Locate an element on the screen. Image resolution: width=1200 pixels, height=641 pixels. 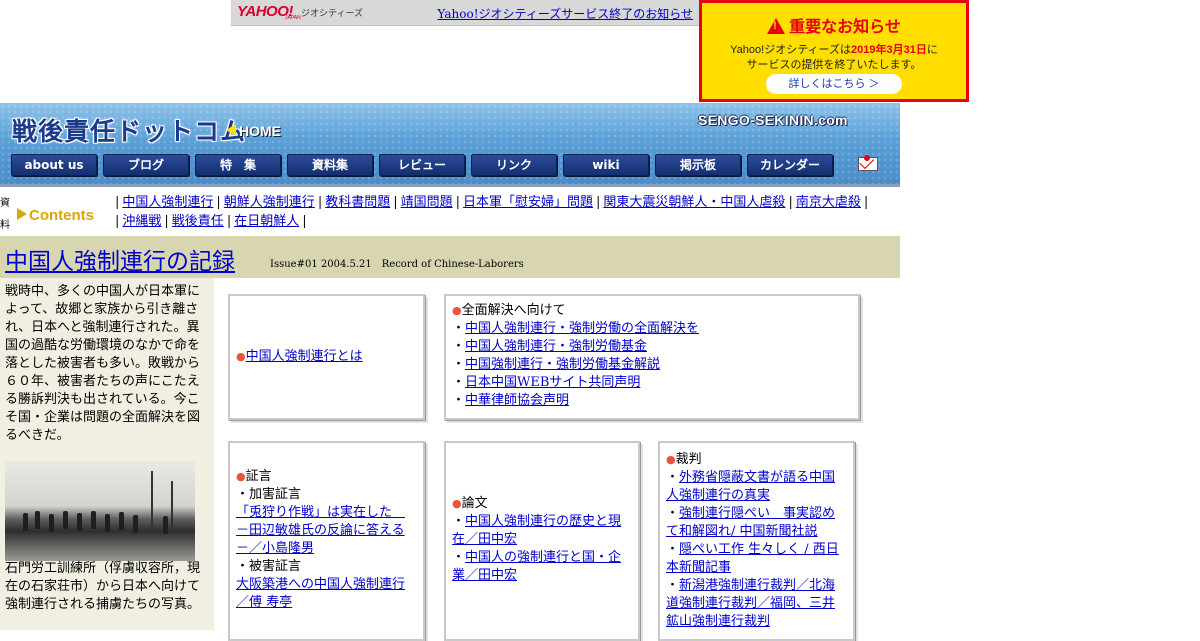
contents-link-okinawa: 沖縄戦 is located at coordinates (141, 221).